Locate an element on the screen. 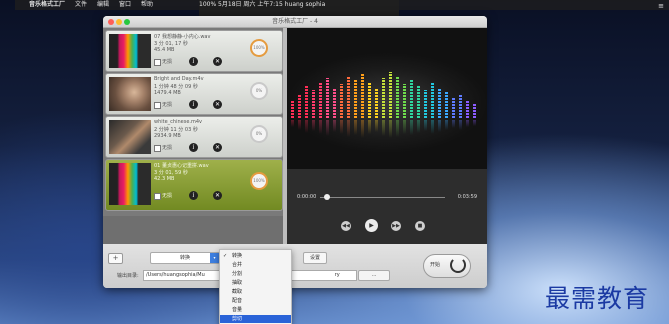 The height and width of the screenshot is (324, 669). file-name: Bright and Day.m4v is located at coordinates (179, 79).